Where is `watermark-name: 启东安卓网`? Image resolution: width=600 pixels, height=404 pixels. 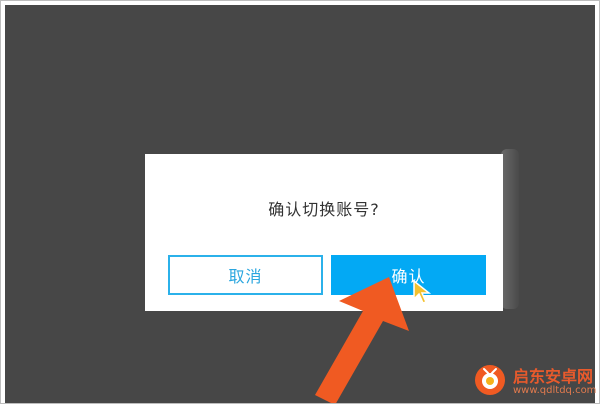 watermark-name: 启东安卓网 is located at coordinates (553, 376).